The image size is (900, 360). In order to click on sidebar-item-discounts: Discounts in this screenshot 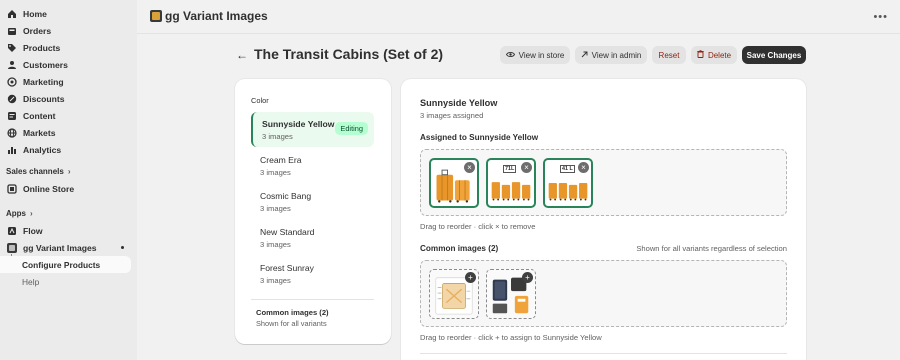, I will do `click(65, 98)`.